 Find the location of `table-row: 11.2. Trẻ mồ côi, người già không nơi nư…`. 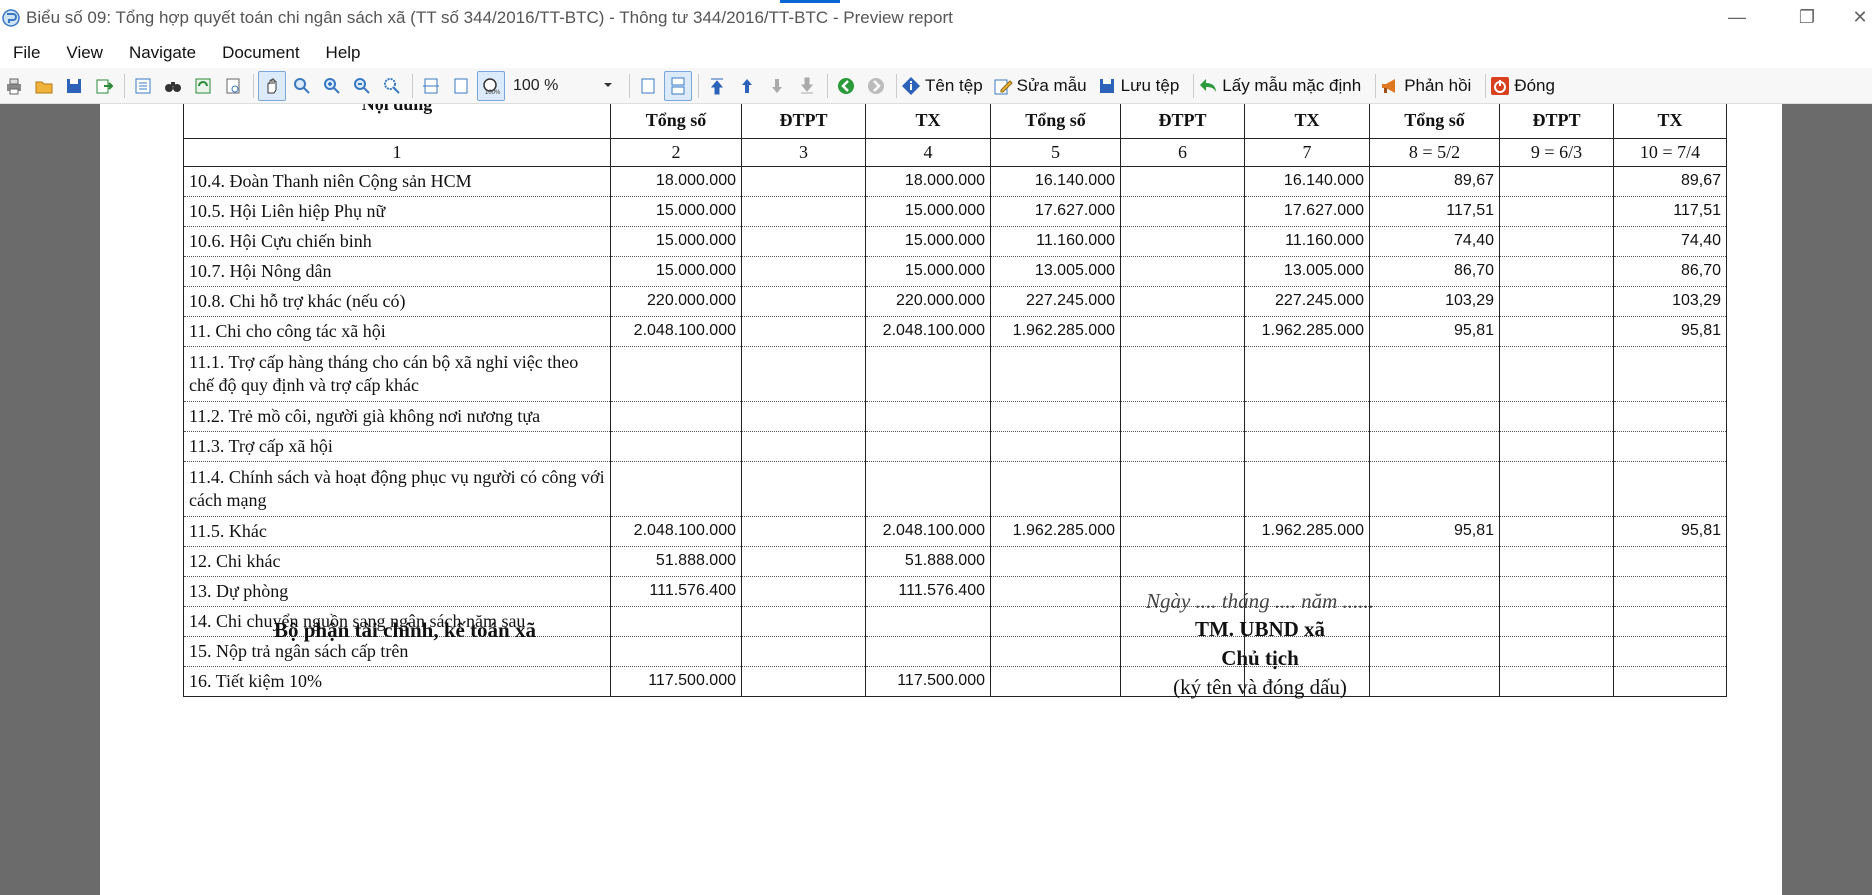

table-row: 11.2. Trẻ mồ côi, người già không nơi nư… is located at coordinates (955, 416).